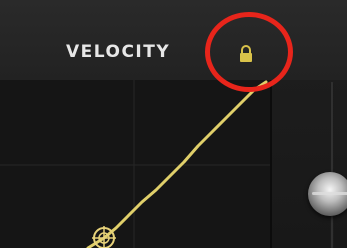 This screenshot has width=347, height=248. I want to click on slider-thumb, so click(327, 194).